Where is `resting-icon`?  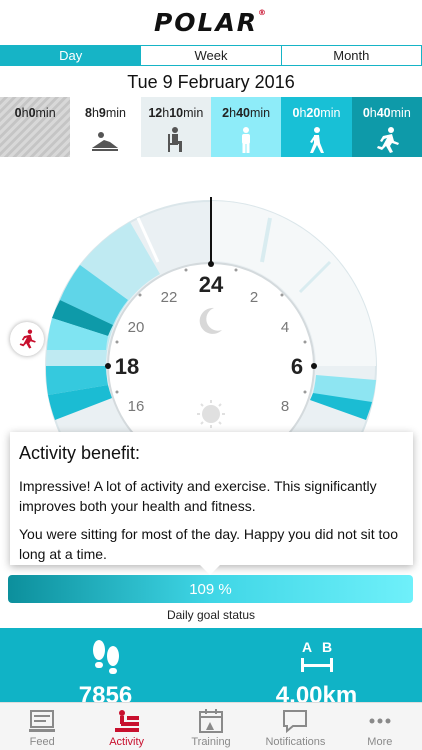 resting-icon is located at coordinates (105, 141).